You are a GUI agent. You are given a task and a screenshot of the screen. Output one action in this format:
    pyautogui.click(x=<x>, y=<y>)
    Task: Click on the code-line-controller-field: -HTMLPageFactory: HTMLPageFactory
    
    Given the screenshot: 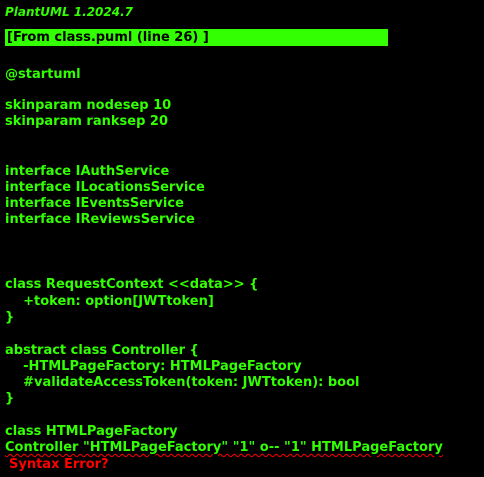 What is the action you would take?
    pyautogui.click(x=153, y=366)
    